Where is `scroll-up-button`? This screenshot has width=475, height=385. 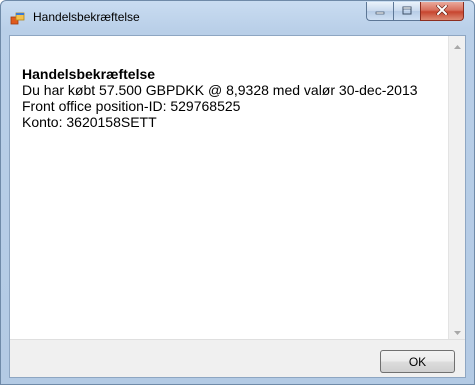 scroll-up-button is located at coordinates (457, 44).